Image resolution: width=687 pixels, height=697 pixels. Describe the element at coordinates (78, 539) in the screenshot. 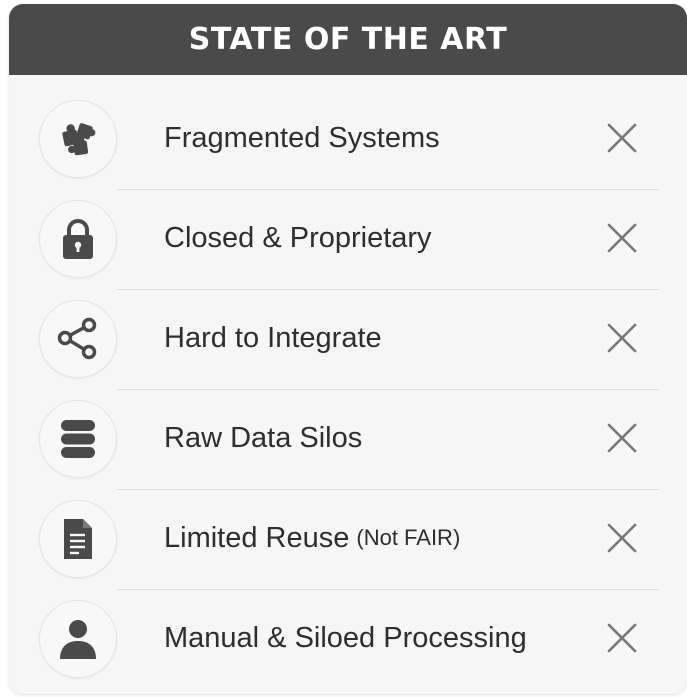

I see `document-icon` at that location.